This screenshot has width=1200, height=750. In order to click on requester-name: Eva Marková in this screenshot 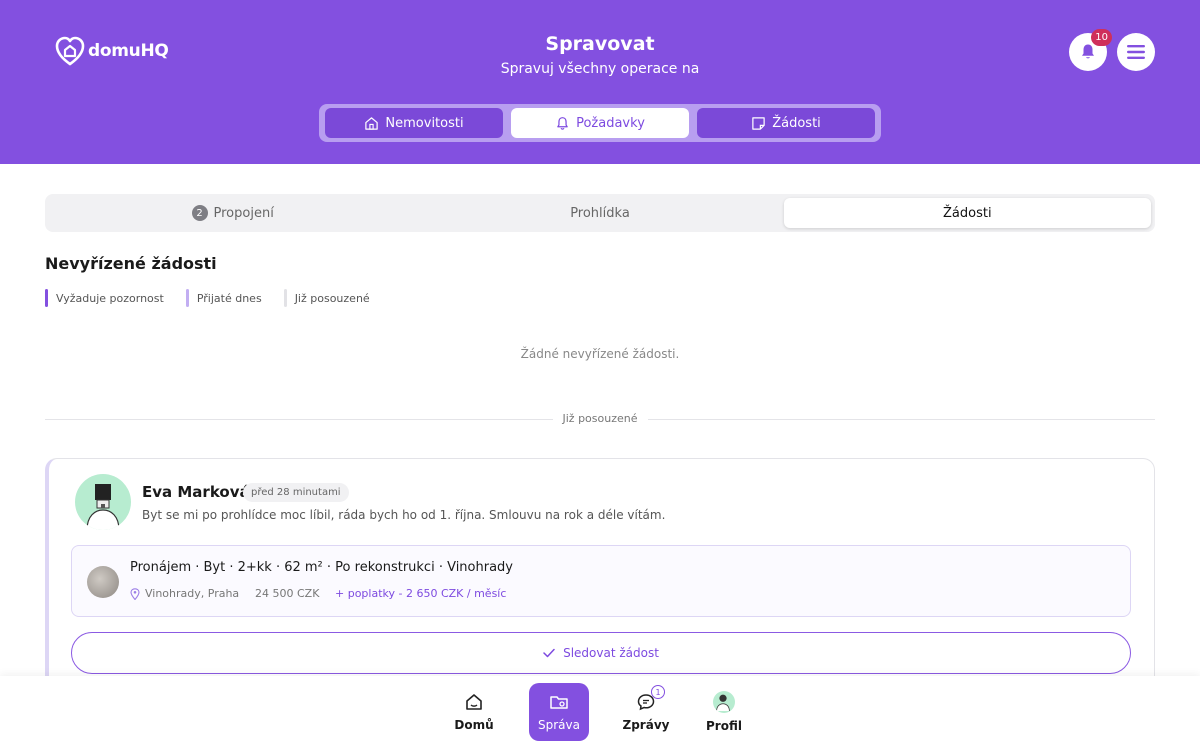, I will do `click(196, 492)`.